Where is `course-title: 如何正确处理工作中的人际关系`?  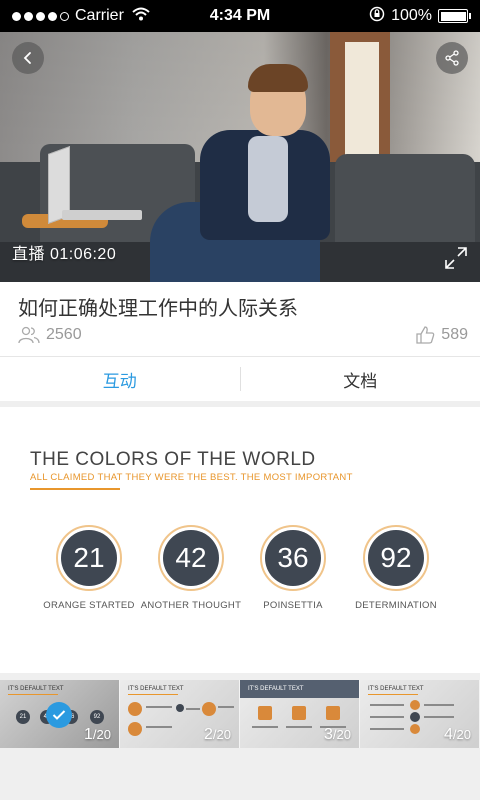
course-title: 如何正确处理工作中的人际关系 is located at coordinates (158, 309).